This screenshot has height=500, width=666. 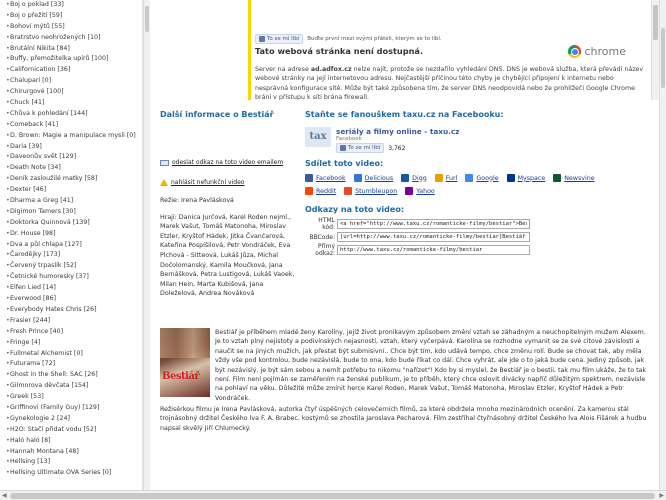 I want to click on html-code-row: HTML kód:, so click(x=477, y=224).